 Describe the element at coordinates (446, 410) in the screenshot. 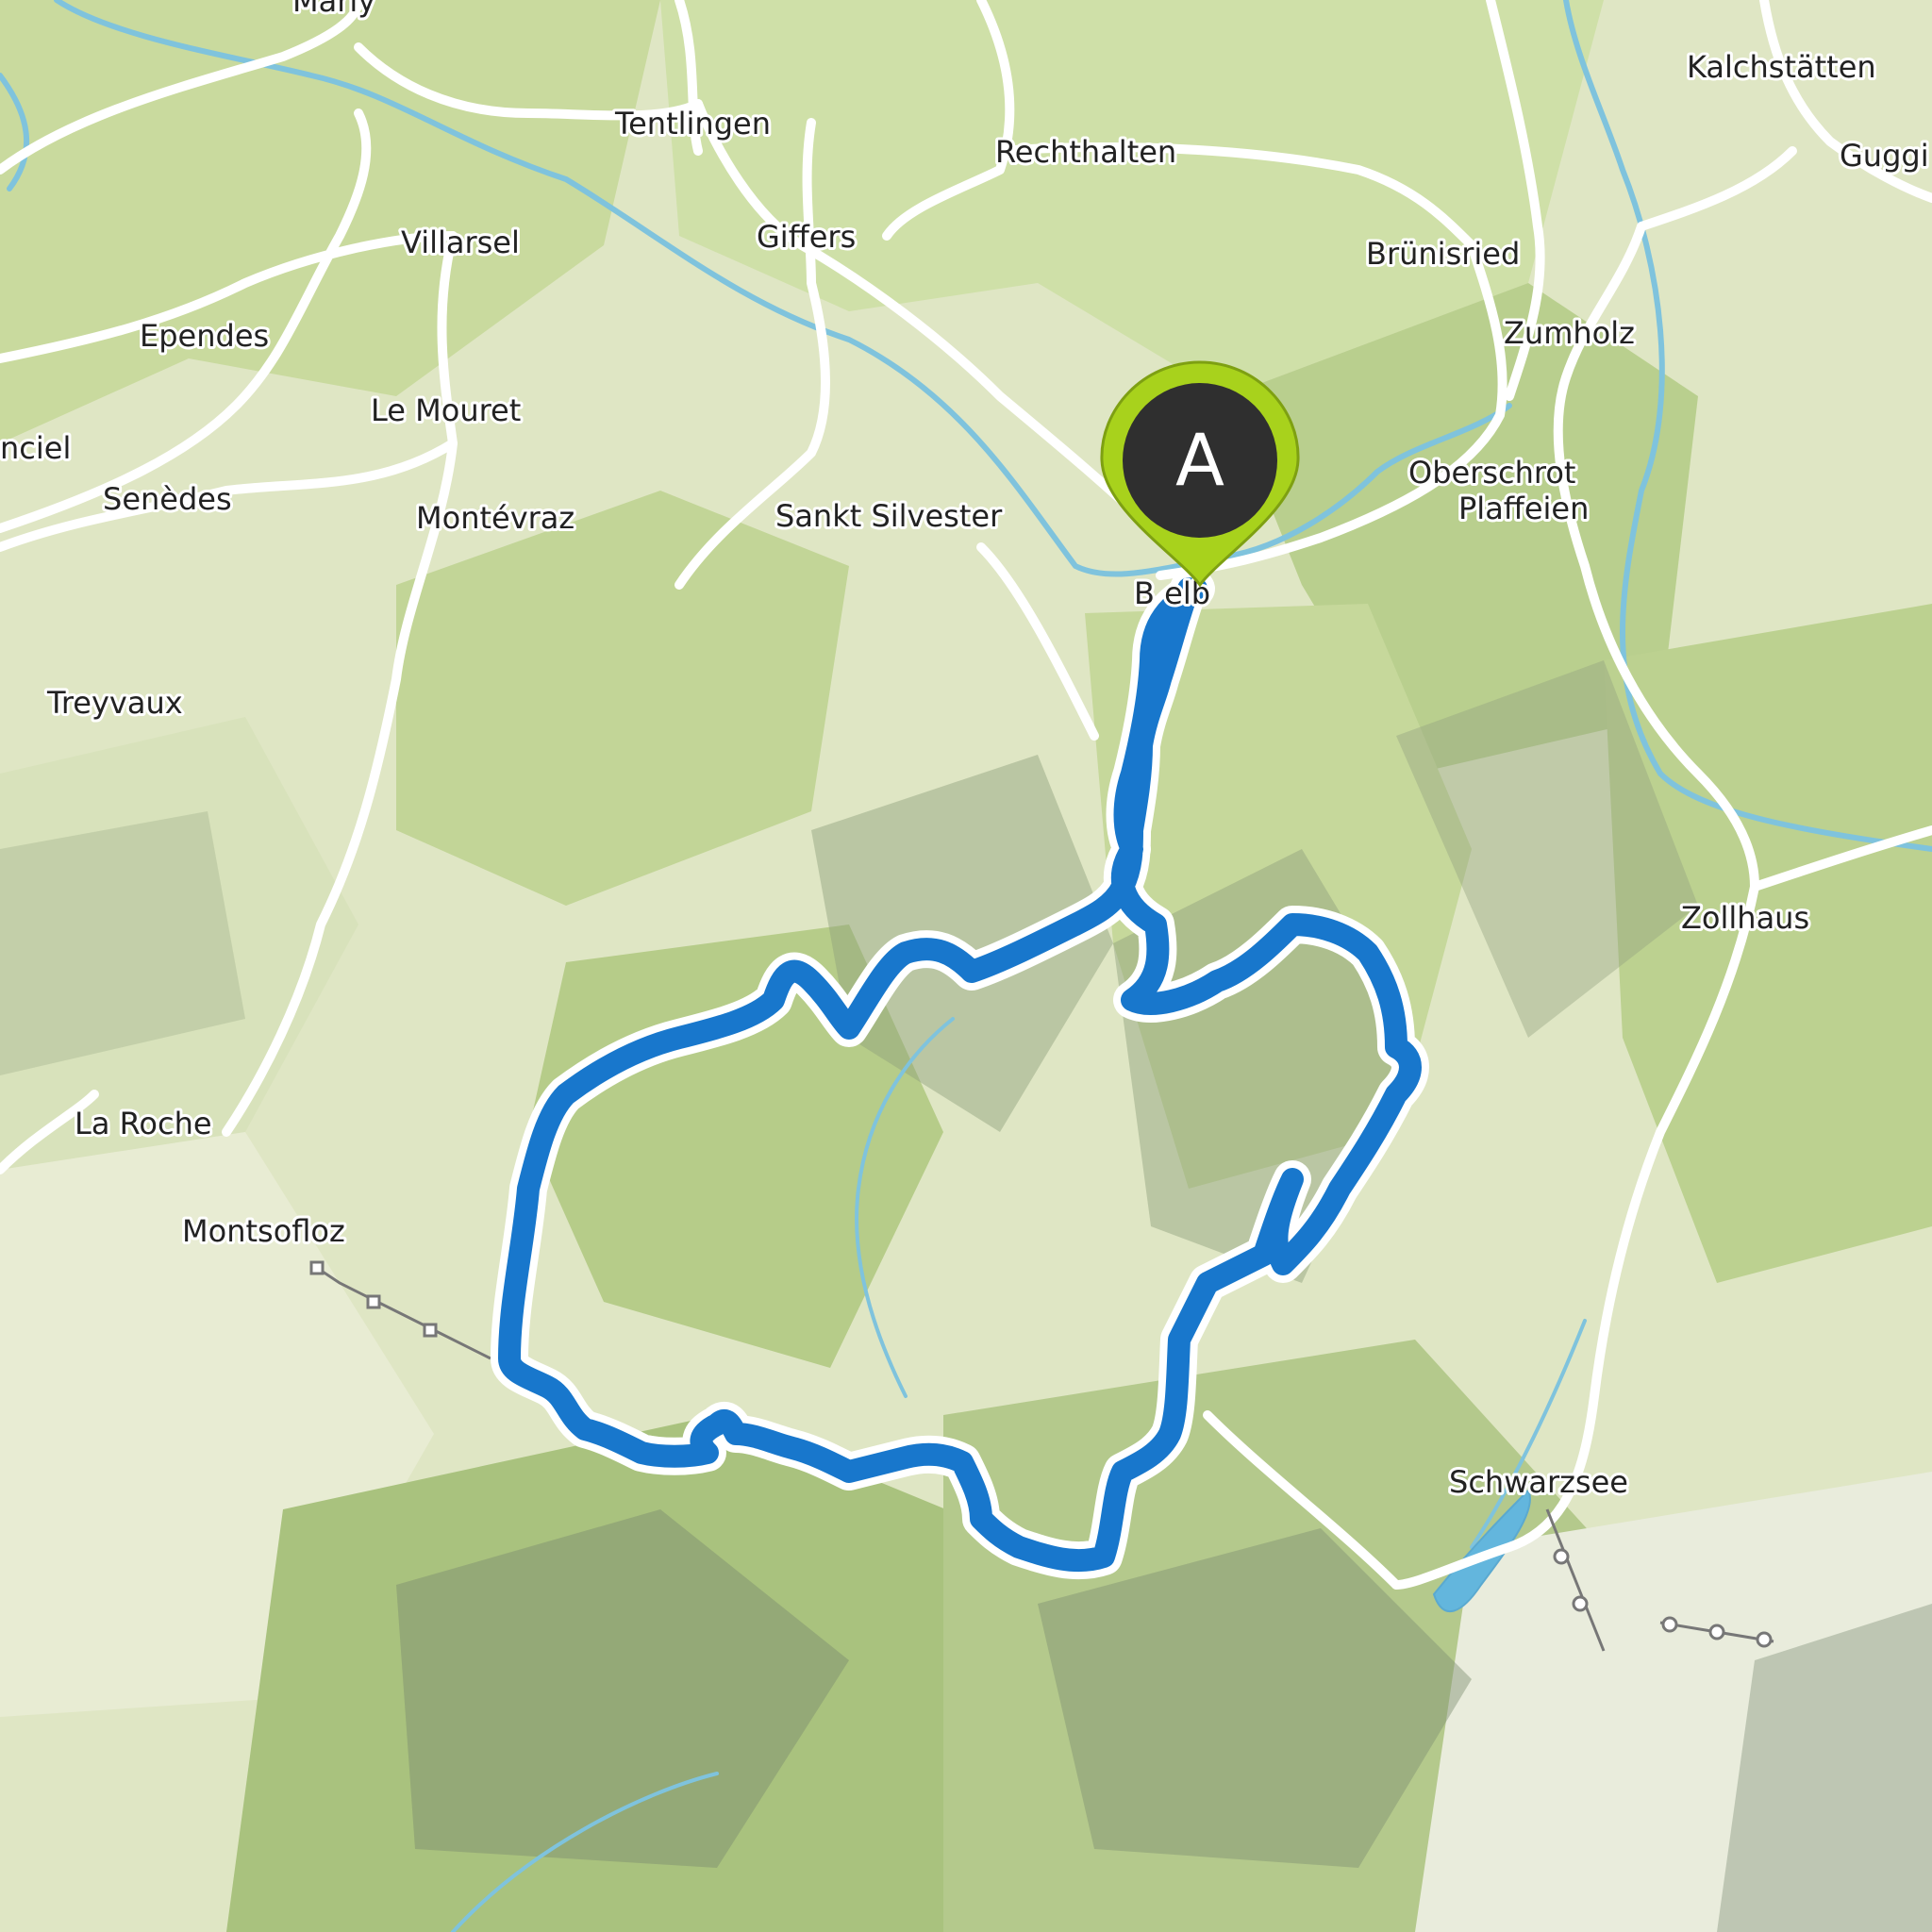

I see `place-label-le-mouret: Le Mouret` at that location.